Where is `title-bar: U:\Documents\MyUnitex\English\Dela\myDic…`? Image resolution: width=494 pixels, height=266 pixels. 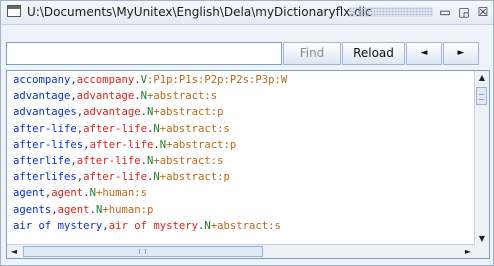 title-bar: U:\Documents\MyUnitex\English\Dela\myDic… is located at coordinates (247, 13).